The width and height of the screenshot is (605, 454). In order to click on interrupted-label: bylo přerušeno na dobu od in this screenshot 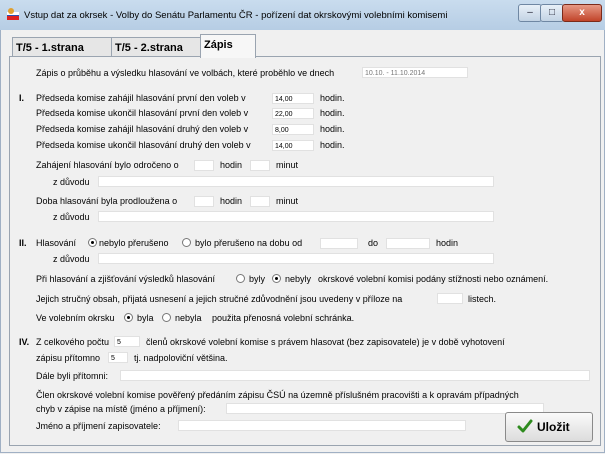, I will do `click(249, 243)`.